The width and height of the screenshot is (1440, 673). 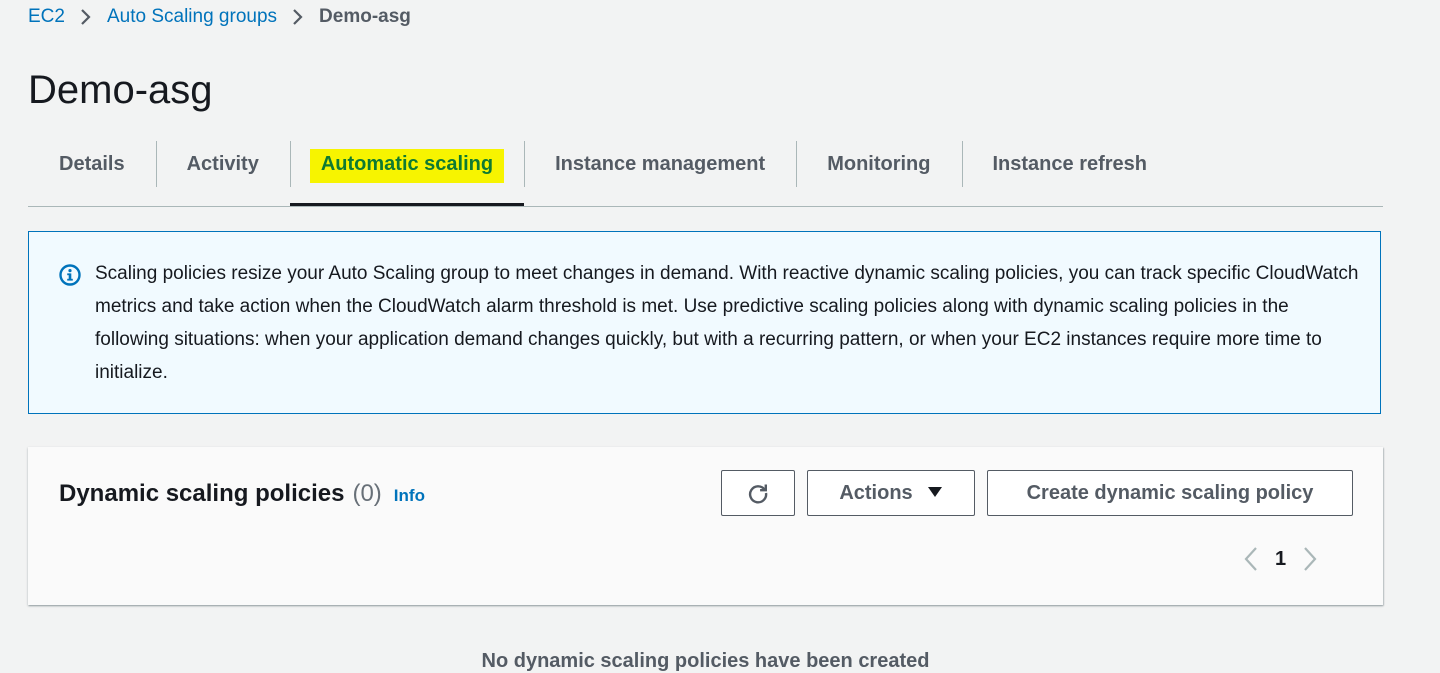 What do you see at coordinates (1251, 559) in the screenshot?
I see `previous-page-icon` at bounding box center [1251, 559].